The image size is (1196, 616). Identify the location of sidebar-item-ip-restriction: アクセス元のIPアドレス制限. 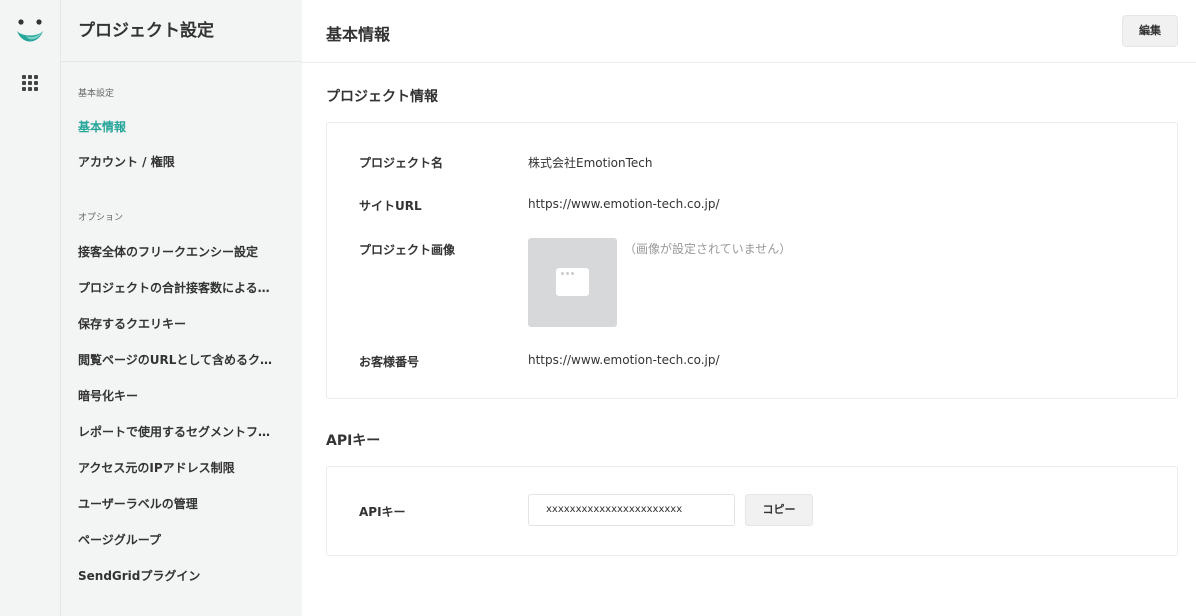
(156, 467).